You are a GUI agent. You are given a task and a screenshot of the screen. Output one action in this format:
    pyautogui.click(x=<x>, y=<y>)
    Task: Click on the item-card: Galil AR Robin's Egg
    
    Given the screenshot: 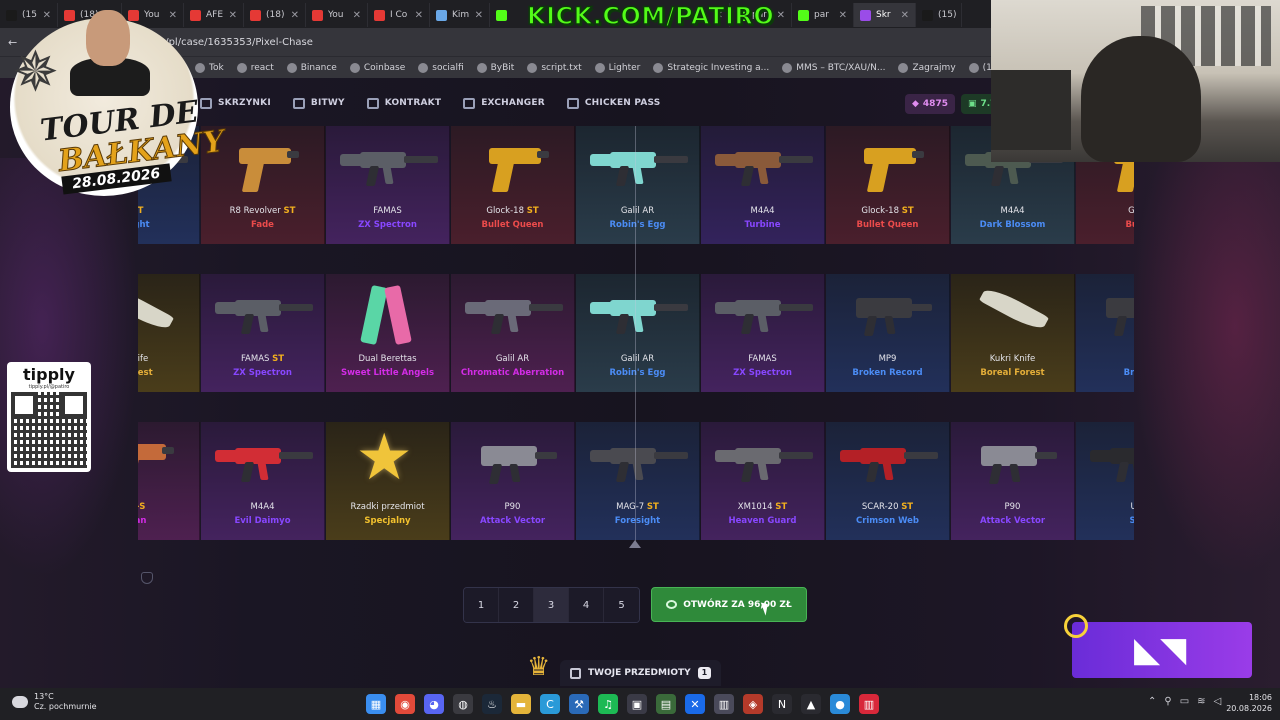 What is the action you would take?
    pyautogui.click(x=638, y=333)
    